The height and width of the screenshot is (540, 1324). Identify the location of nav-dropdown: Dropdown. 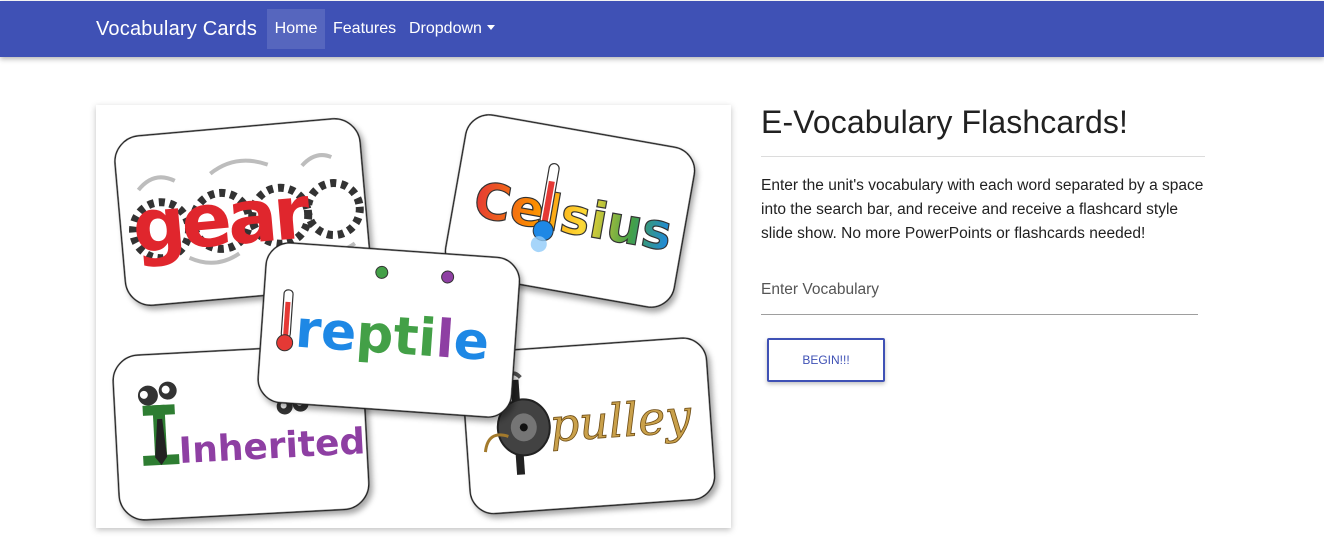
(452, 29).